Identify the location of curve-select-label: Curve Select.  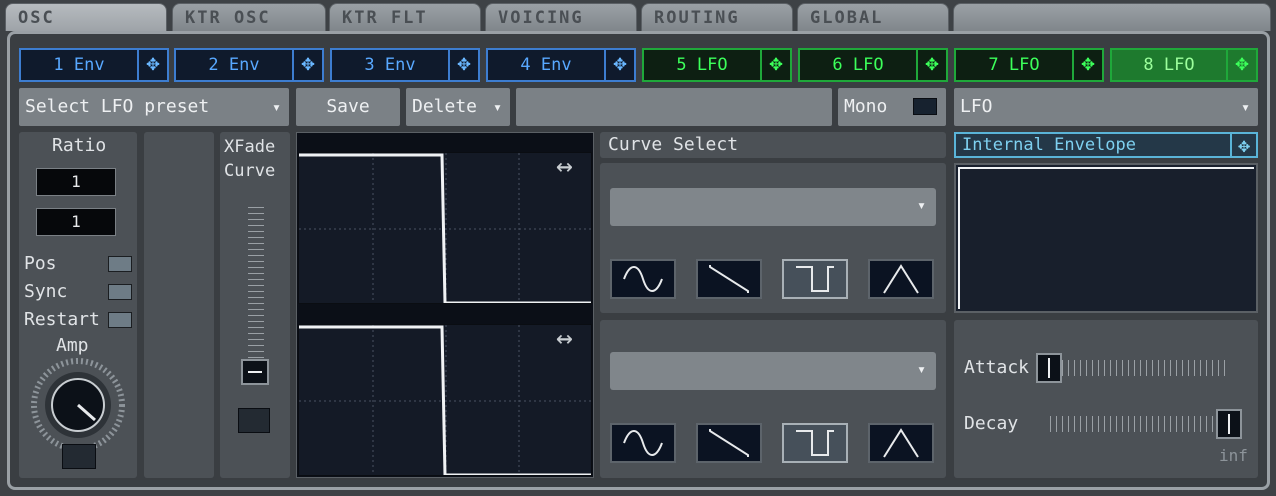
(673, 144).